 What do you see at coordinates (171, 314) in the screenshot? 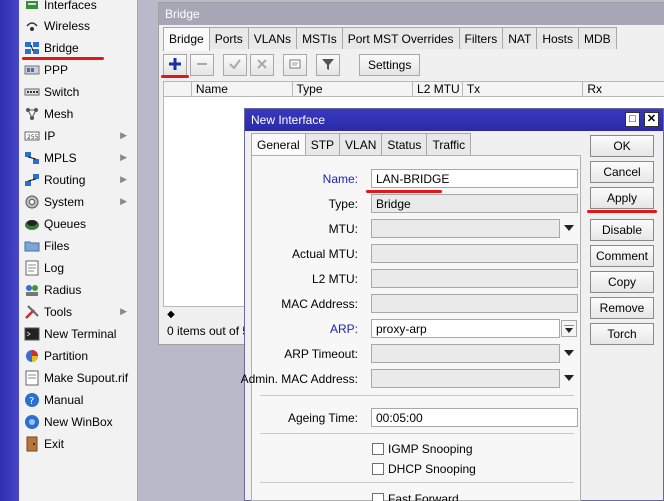
I see `scroll-left-icon: ◆` at bounding box center [171, 314].